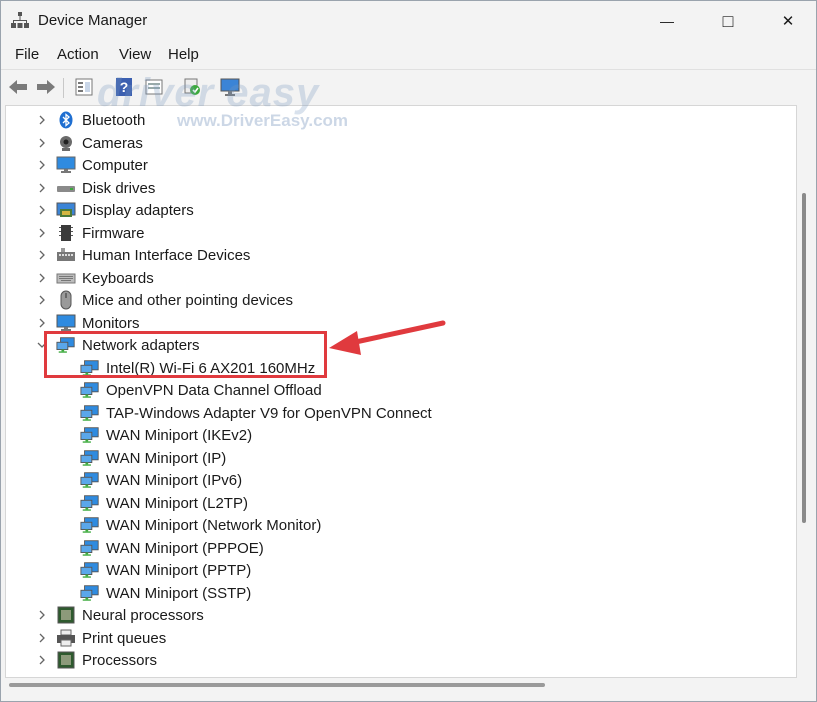  I want to click on menu-view: View, so click(135, 54).